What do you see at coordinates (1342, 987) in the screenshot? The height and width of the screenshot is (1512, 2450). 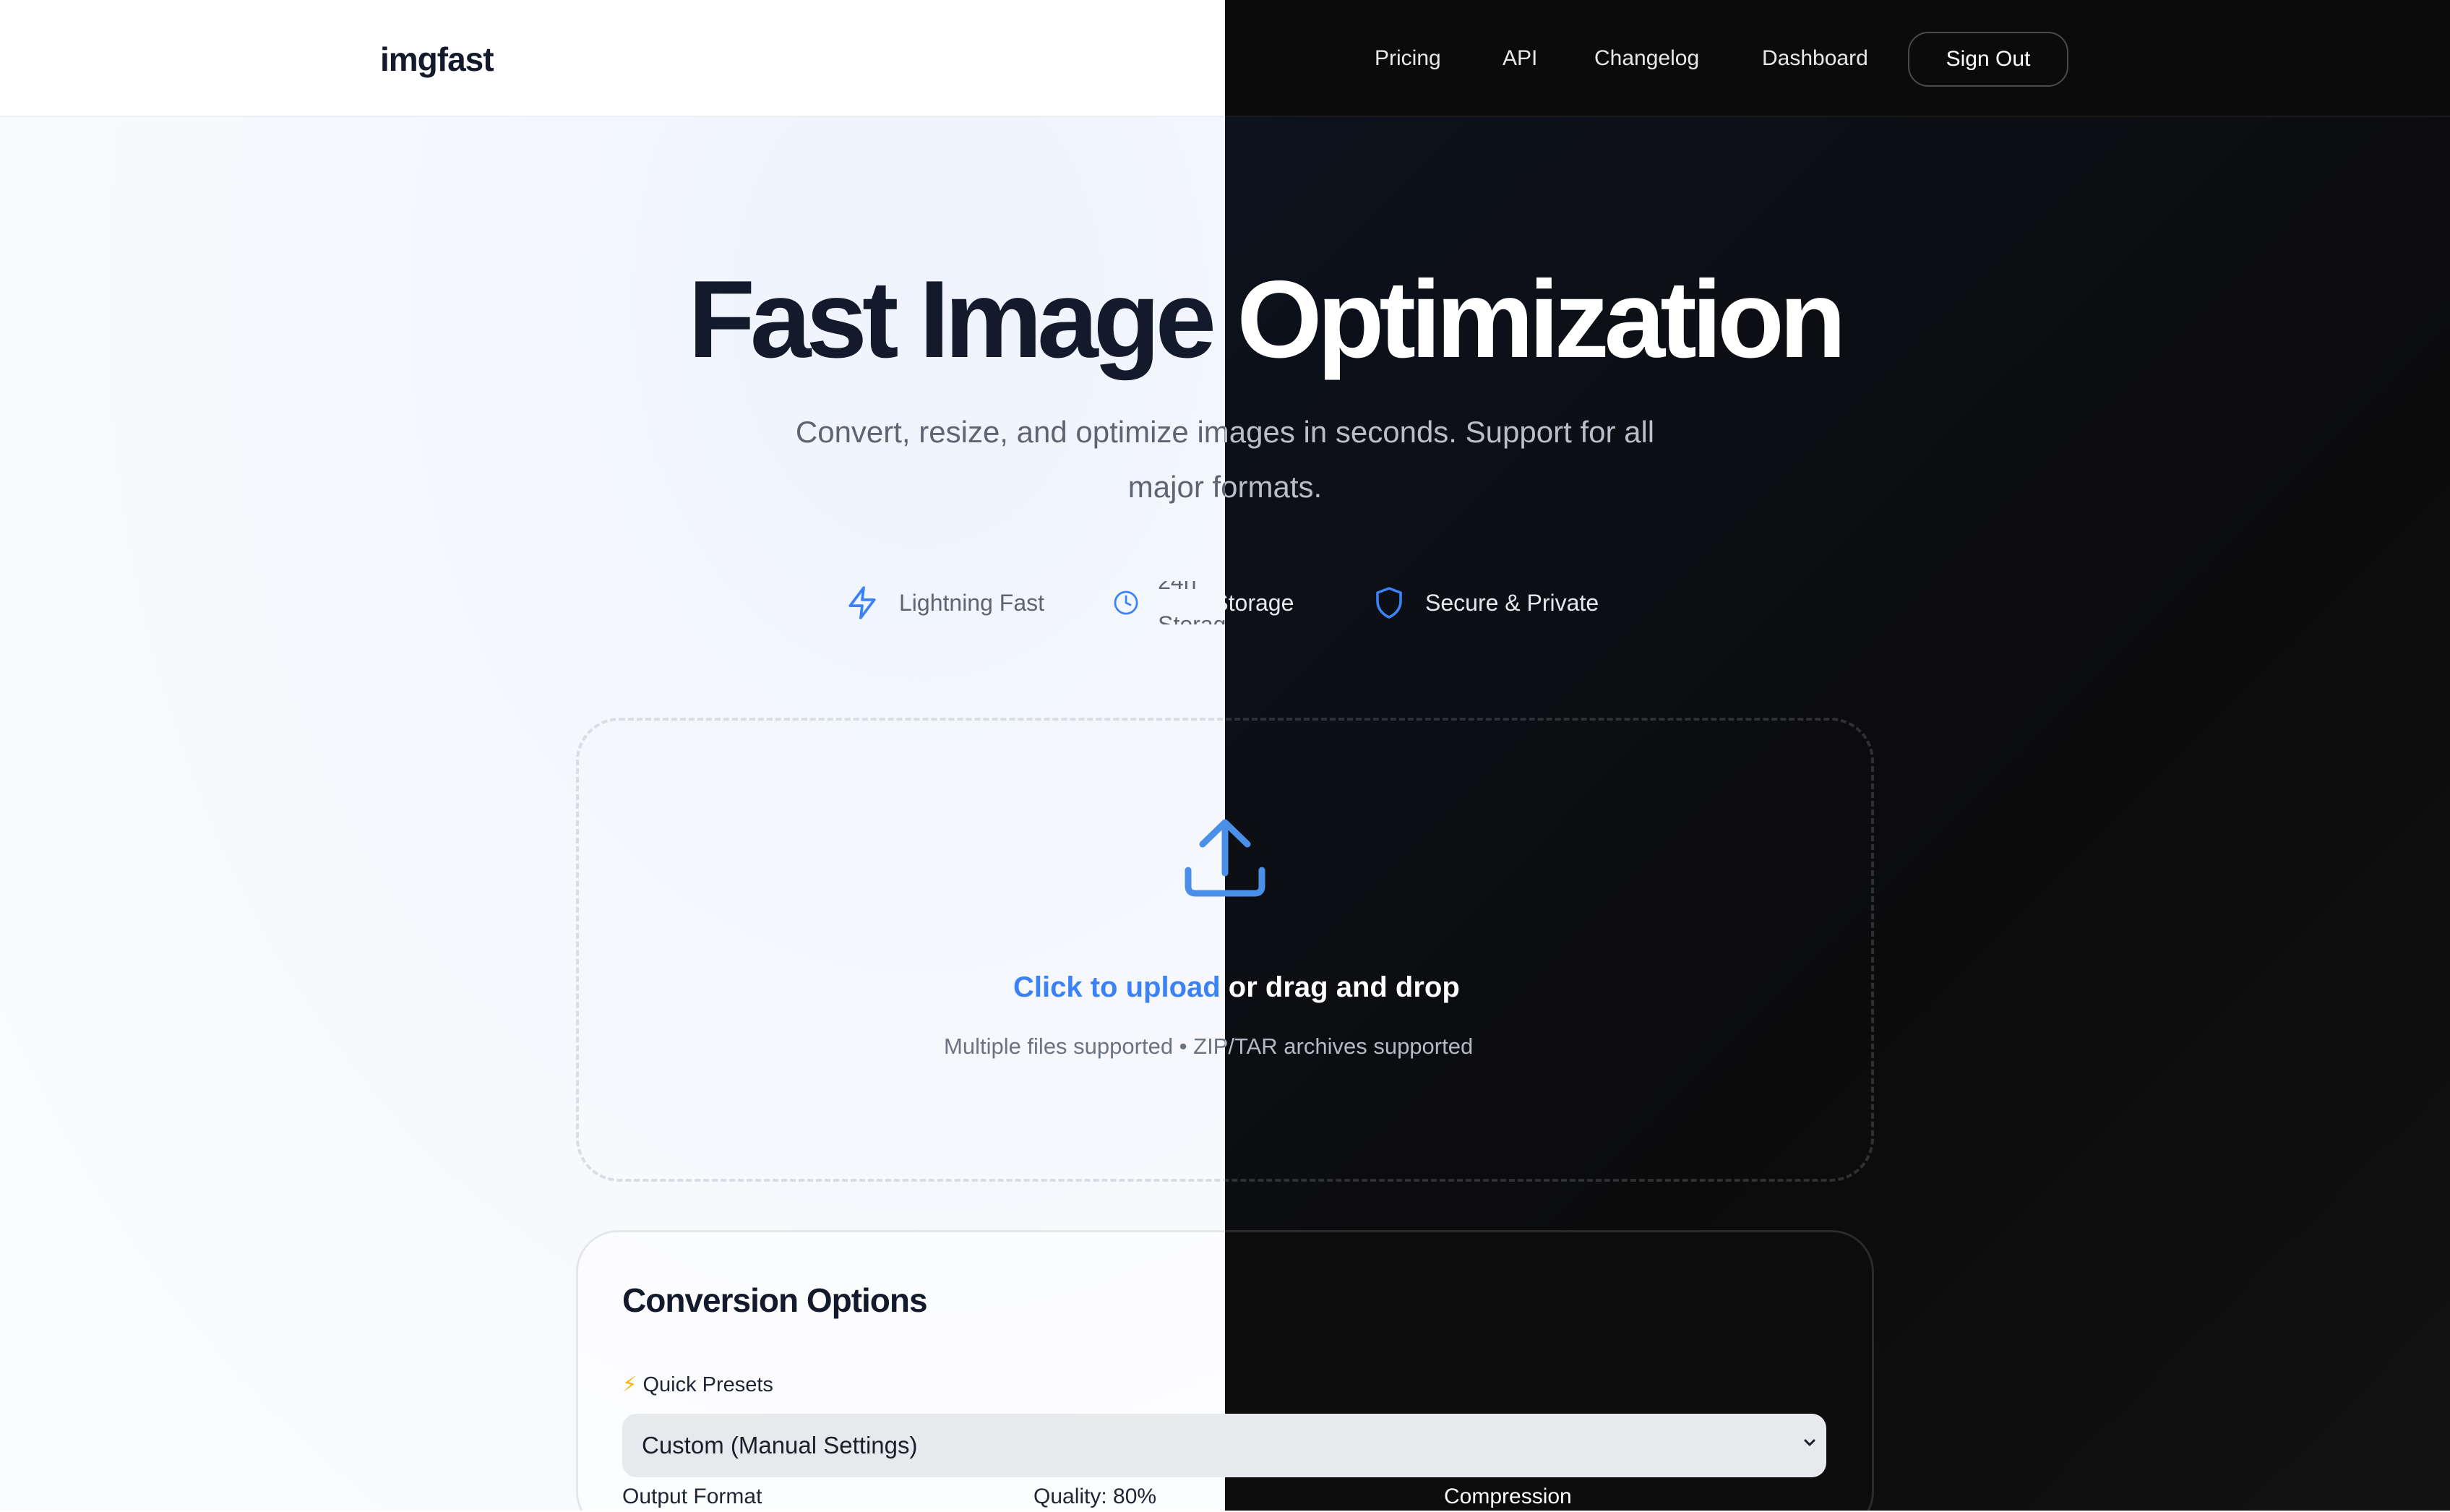 I see `upload-rest-text-dark: or drag and drop` at bounding box center [1342, 987].